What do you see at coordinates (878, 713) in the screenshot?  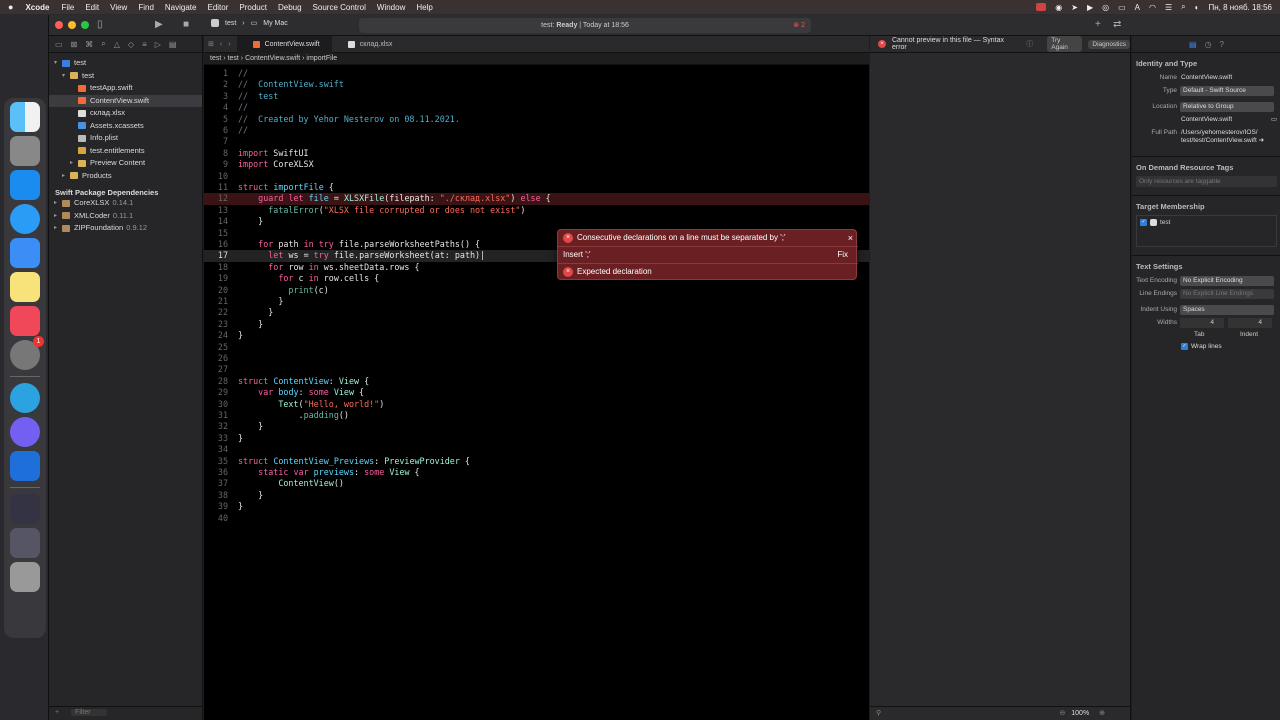 I see `pin-icon: ⚲` at bounding box center [878, 713].